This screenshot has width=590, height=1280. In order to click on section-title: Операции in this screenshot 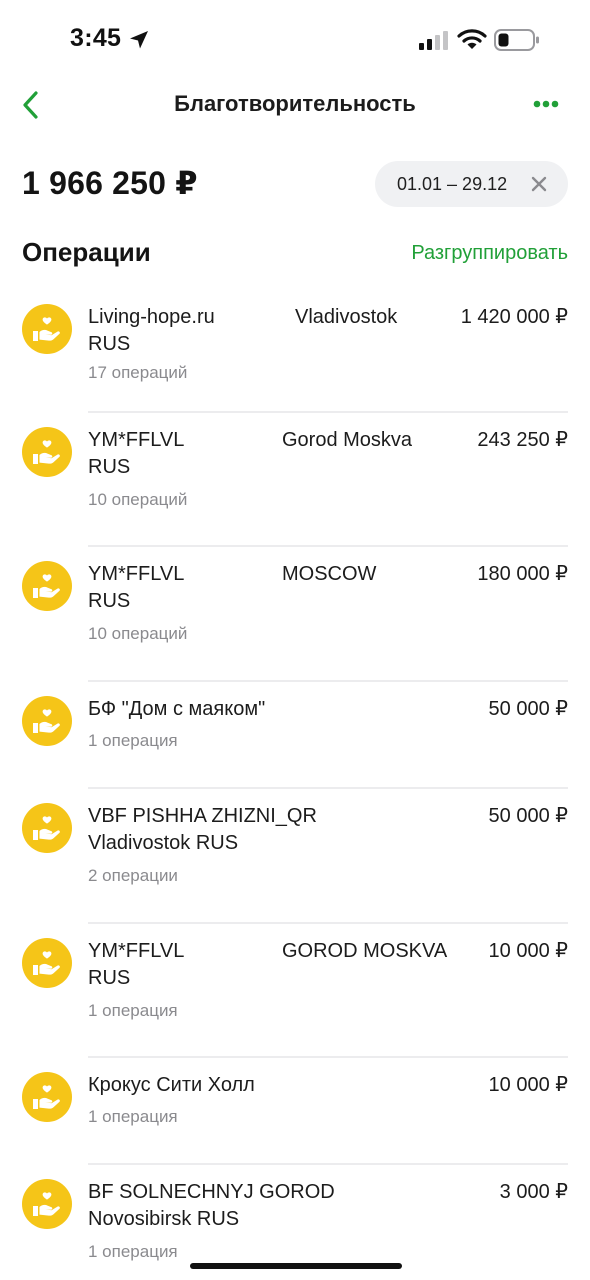, I will do `click(86, 252)`.